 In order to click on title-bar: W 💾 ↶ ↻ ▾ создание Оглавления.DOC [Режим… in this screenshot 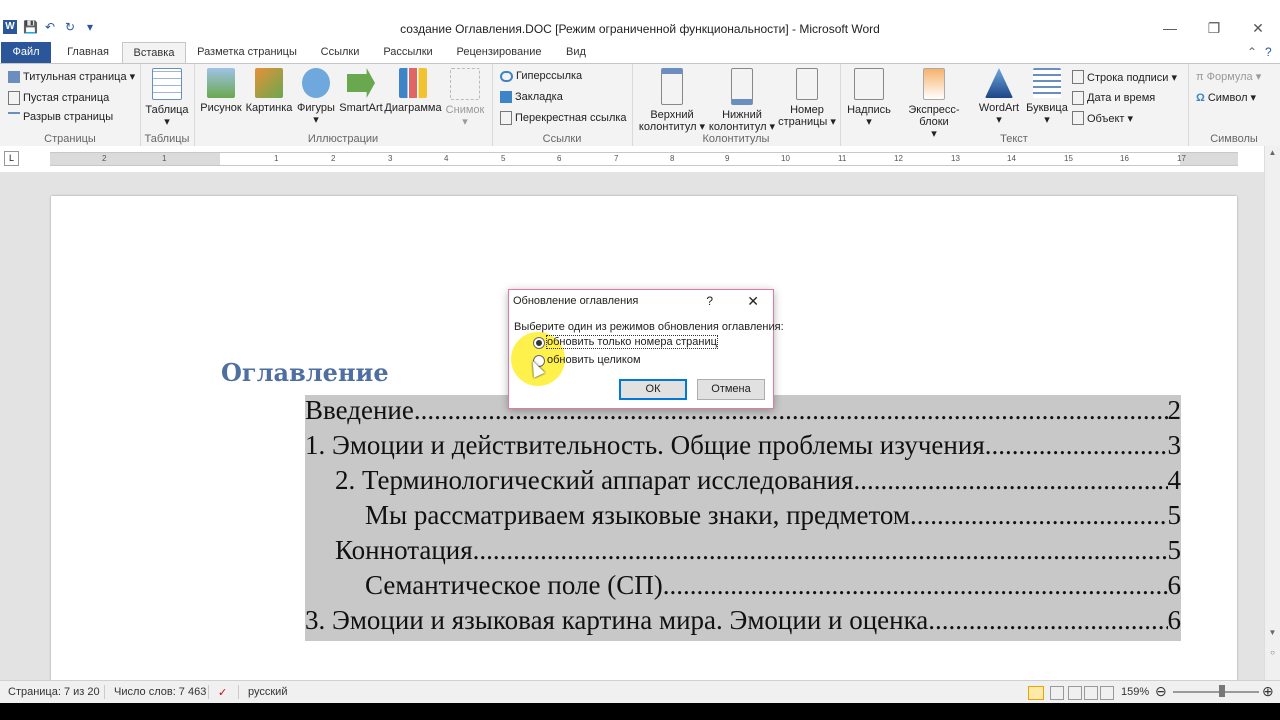, I will do `click(640, 20)`.